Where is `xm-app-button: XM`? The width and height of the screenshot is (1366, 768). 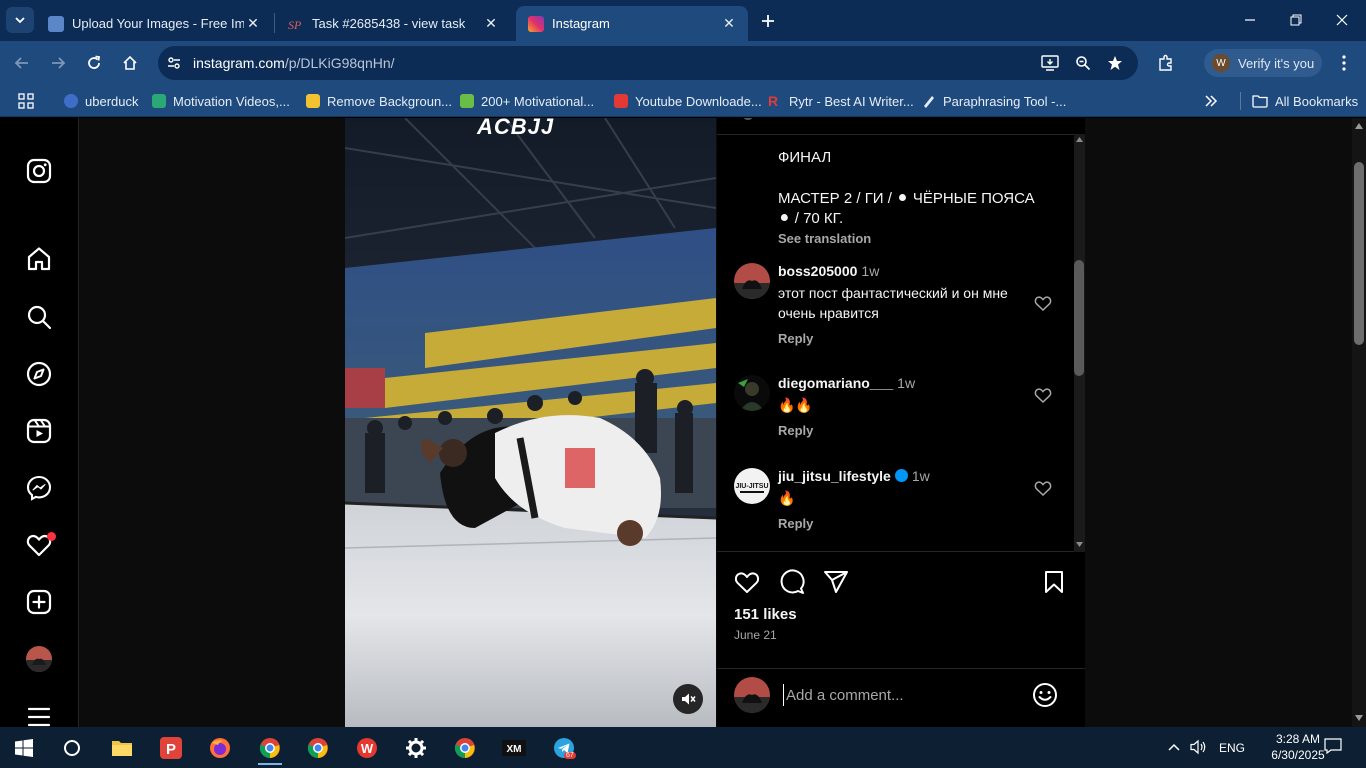
xm-app-button: XM is located at coordinates (514, 748).